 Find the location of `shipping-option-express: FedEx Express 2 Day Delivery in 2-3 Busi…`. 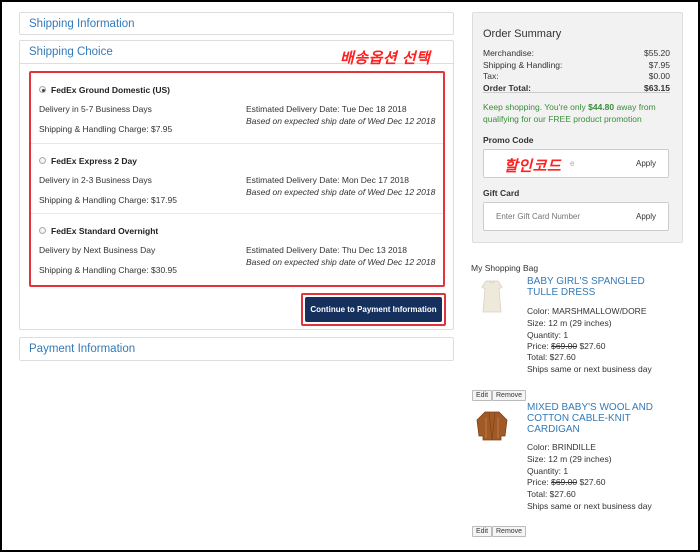

shipping-option-express: FedEx Express 2 Day Delivery in 2-3 Busi… is located at coordinates (237, 178).